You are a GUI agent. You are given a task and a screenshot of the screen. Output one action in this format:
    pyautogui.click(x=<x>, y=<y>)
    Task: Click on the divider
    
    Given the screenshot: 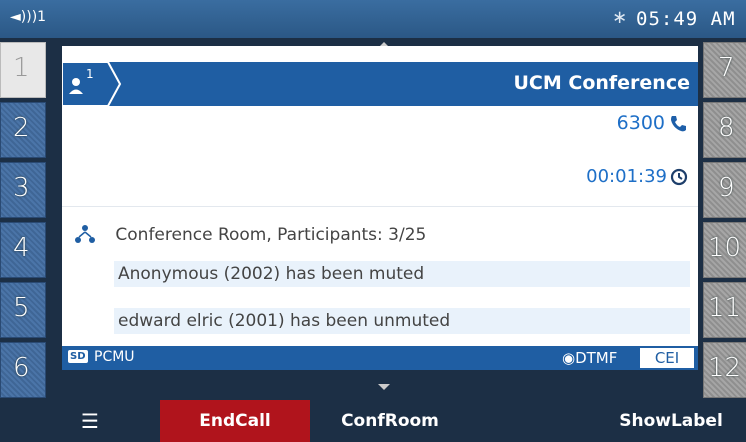 What is the action you would take?
    pyautogui.click(x=380, y=206)
    